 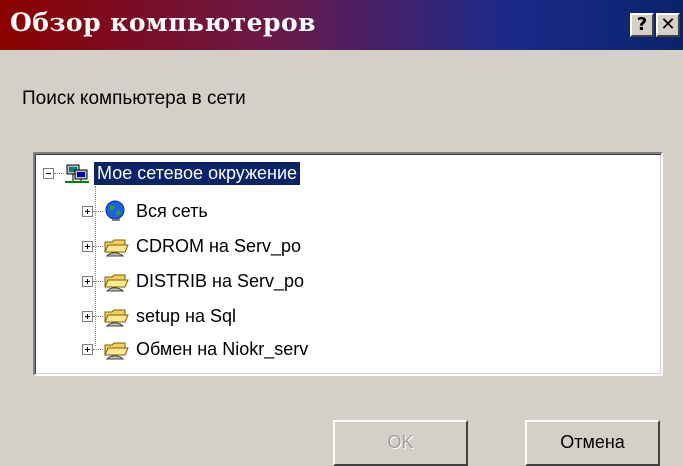 I want to click on cancel-button: Отмена, so click(x=592, y=443).